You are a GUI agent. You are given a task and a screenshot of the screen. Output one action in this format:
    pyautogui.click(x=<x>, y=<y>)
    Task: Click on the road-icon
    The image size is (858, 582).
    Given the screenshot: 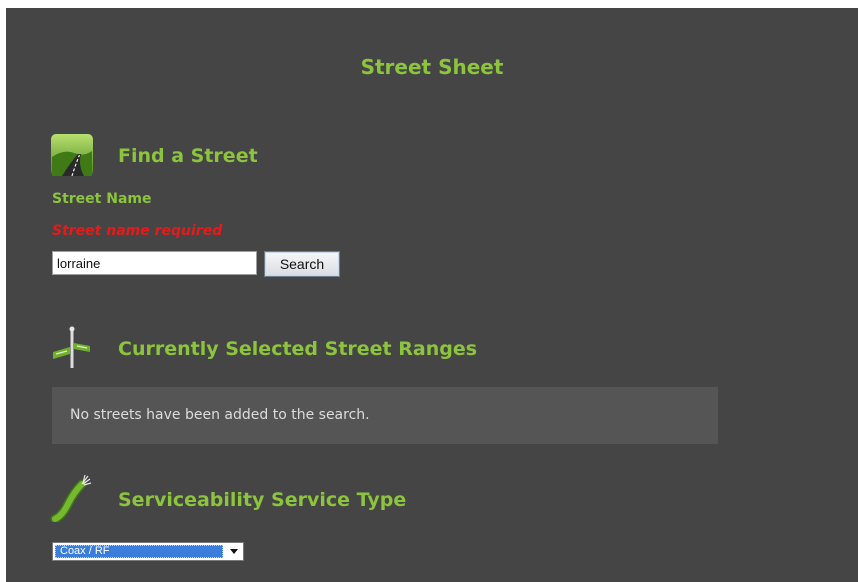 What is the action you would take?
    pyautogui.click(x=72, y=155)
    